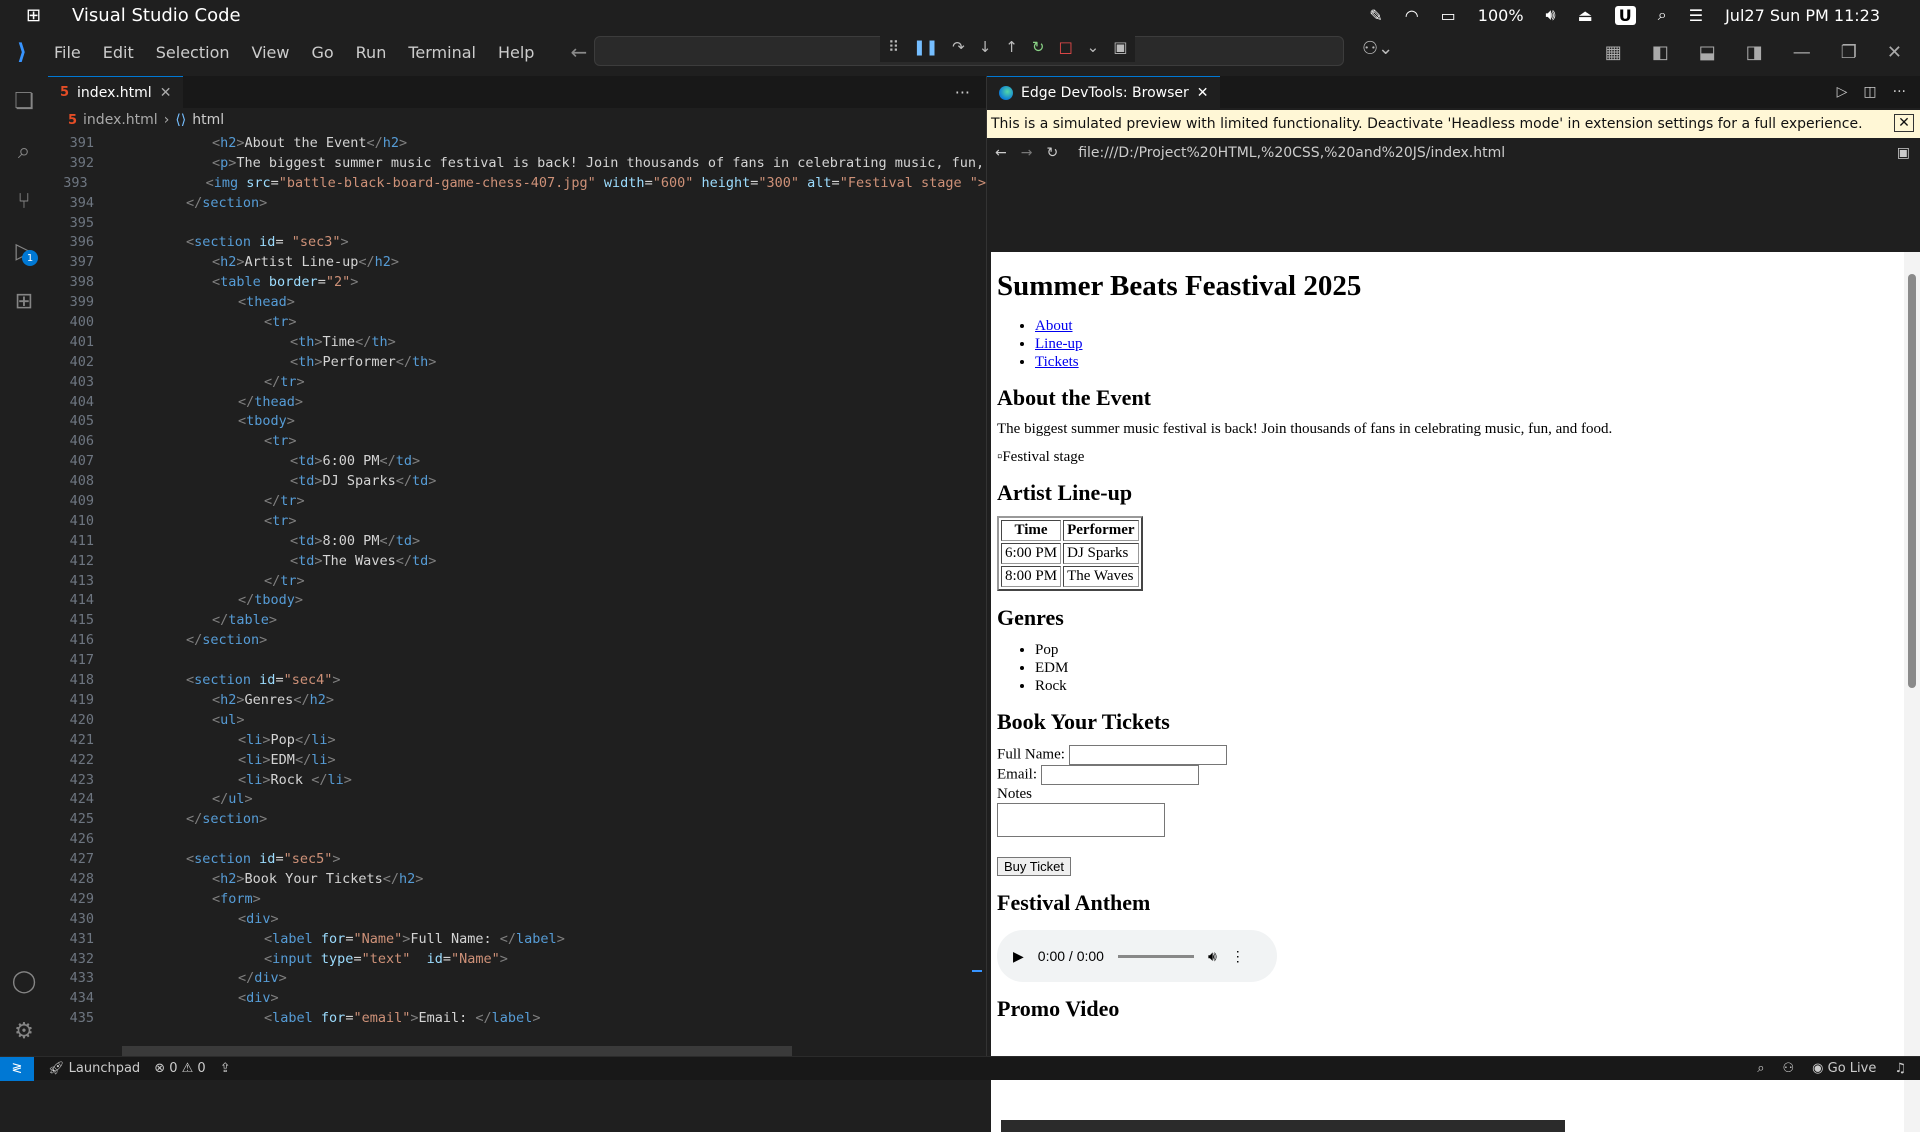  I want to click on forward-icon: →, so click(1027, 153).